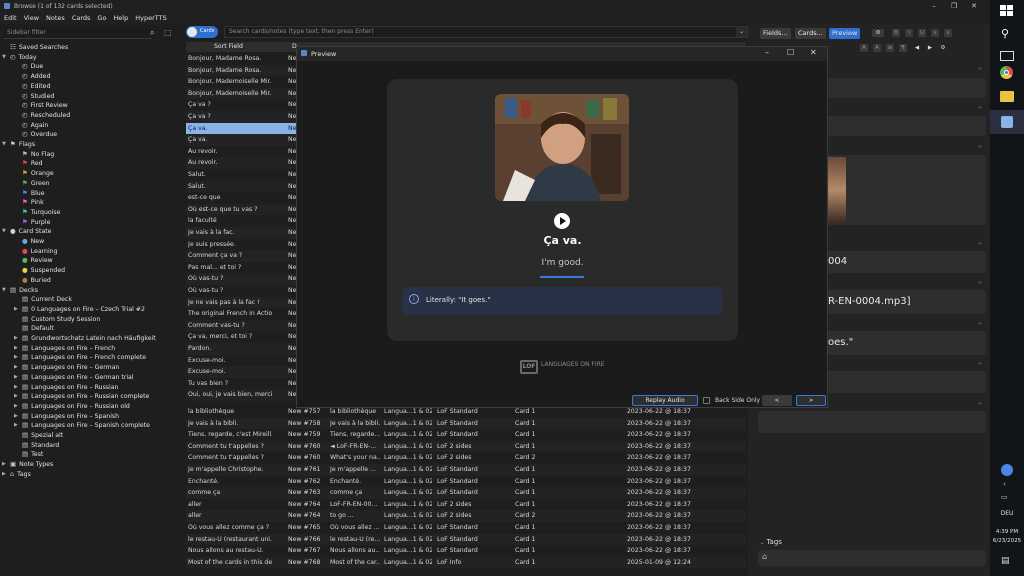 Image resolution: width=1024 pixels, height=576 pixels. Describe the element at coordinates (10, 18) in the screenshot. I see `menu-edit: Edit` at that location.